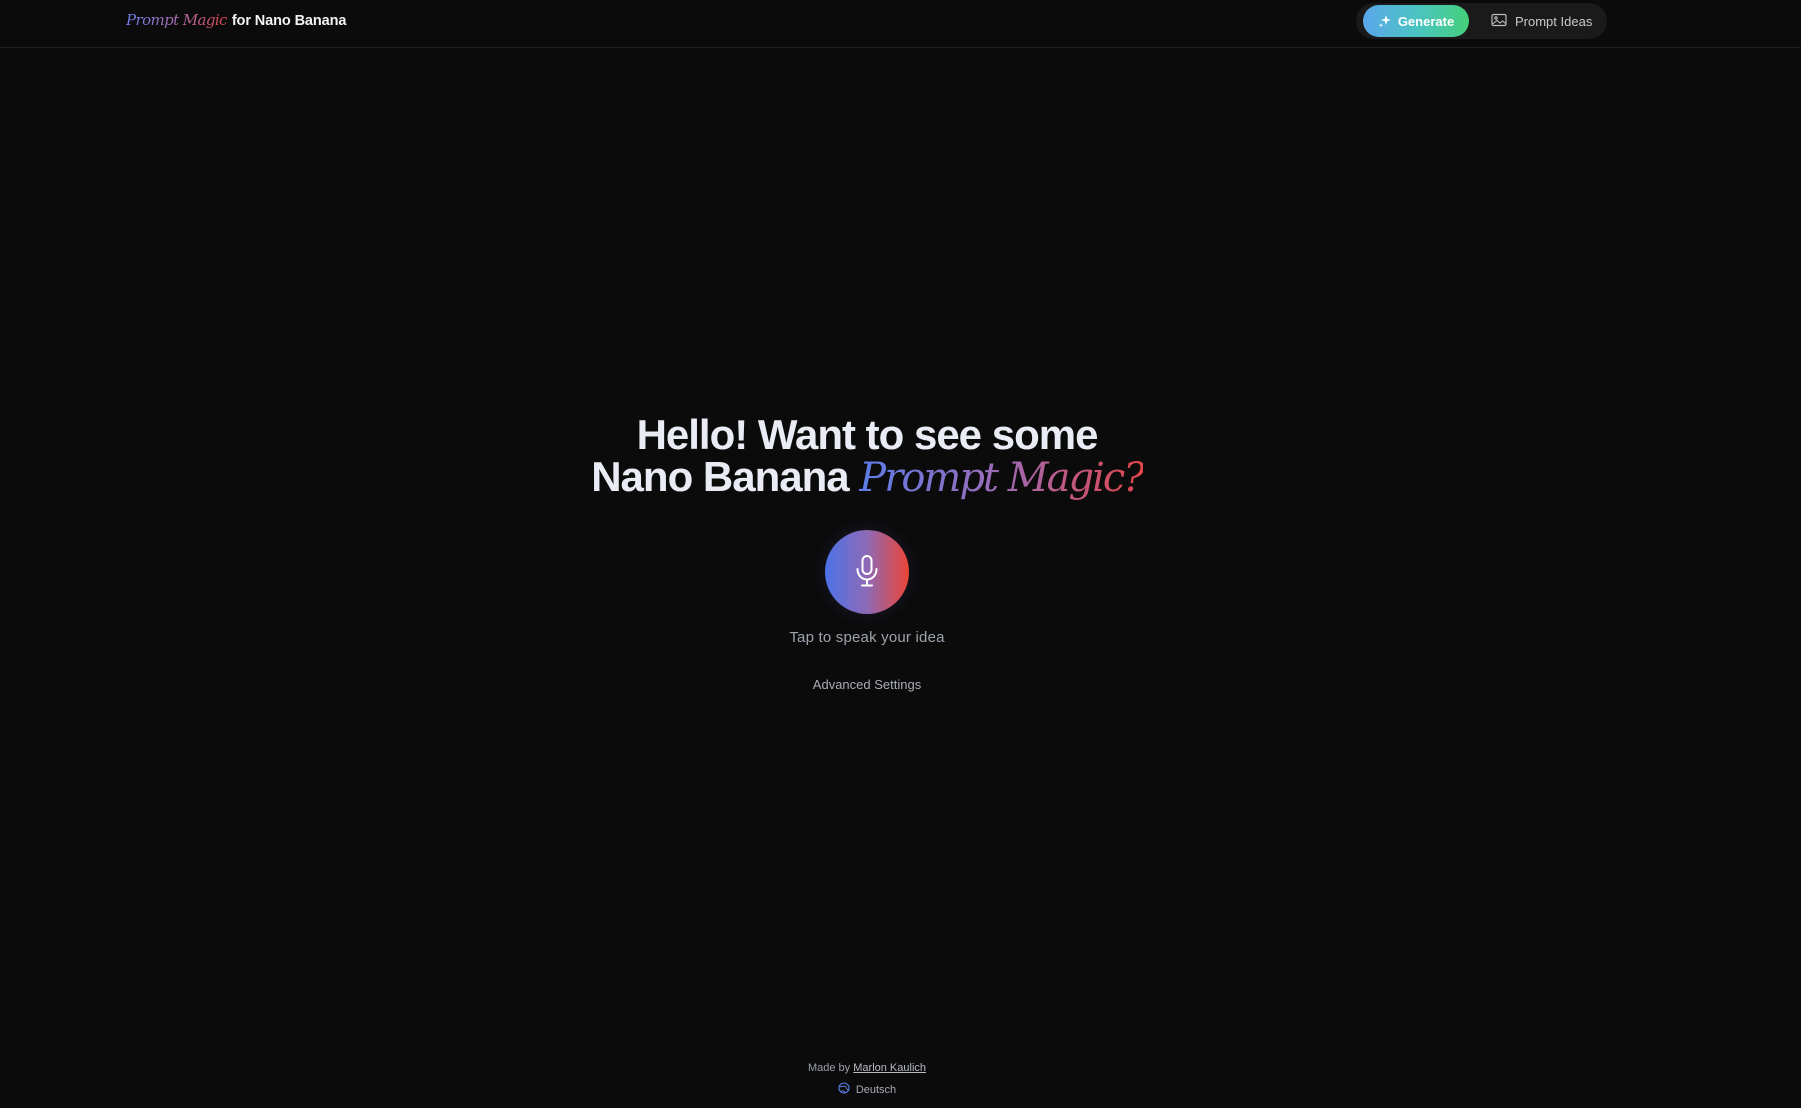  What do you see at coordinates (1426, 21) in the screenshot?
I see `generate-button-label: Generate` at bounding box center [1426, 21].